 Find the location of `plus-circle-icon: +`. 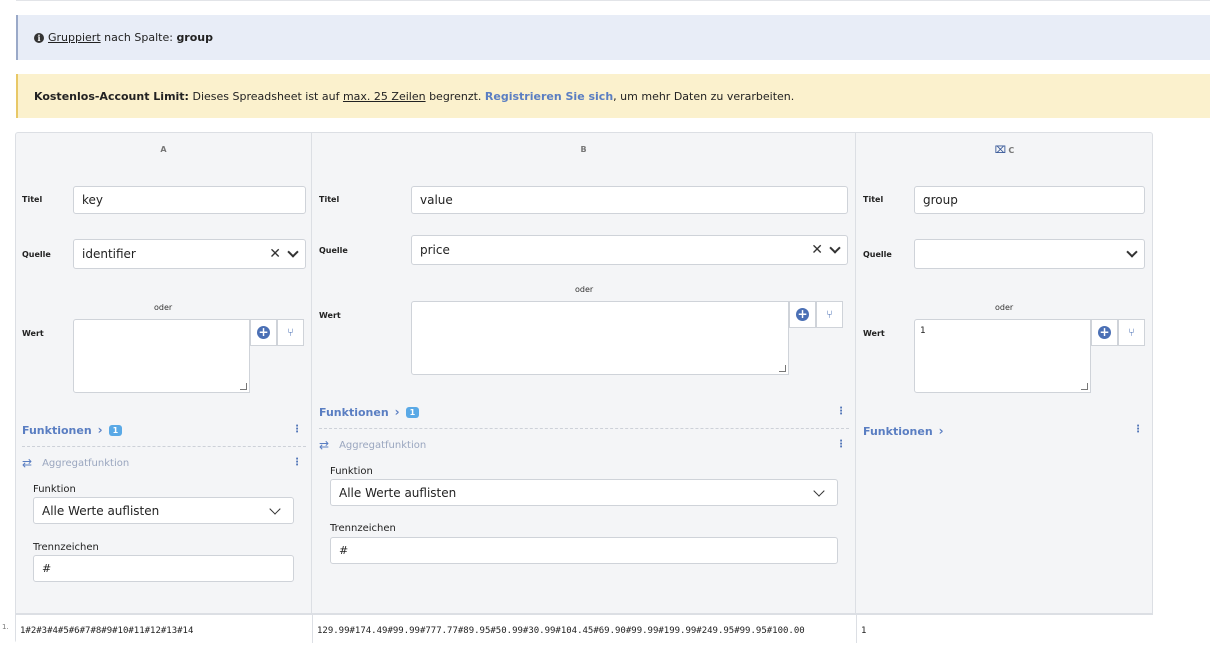

plus-circle-icon: + is located at coordinates (263, 332).